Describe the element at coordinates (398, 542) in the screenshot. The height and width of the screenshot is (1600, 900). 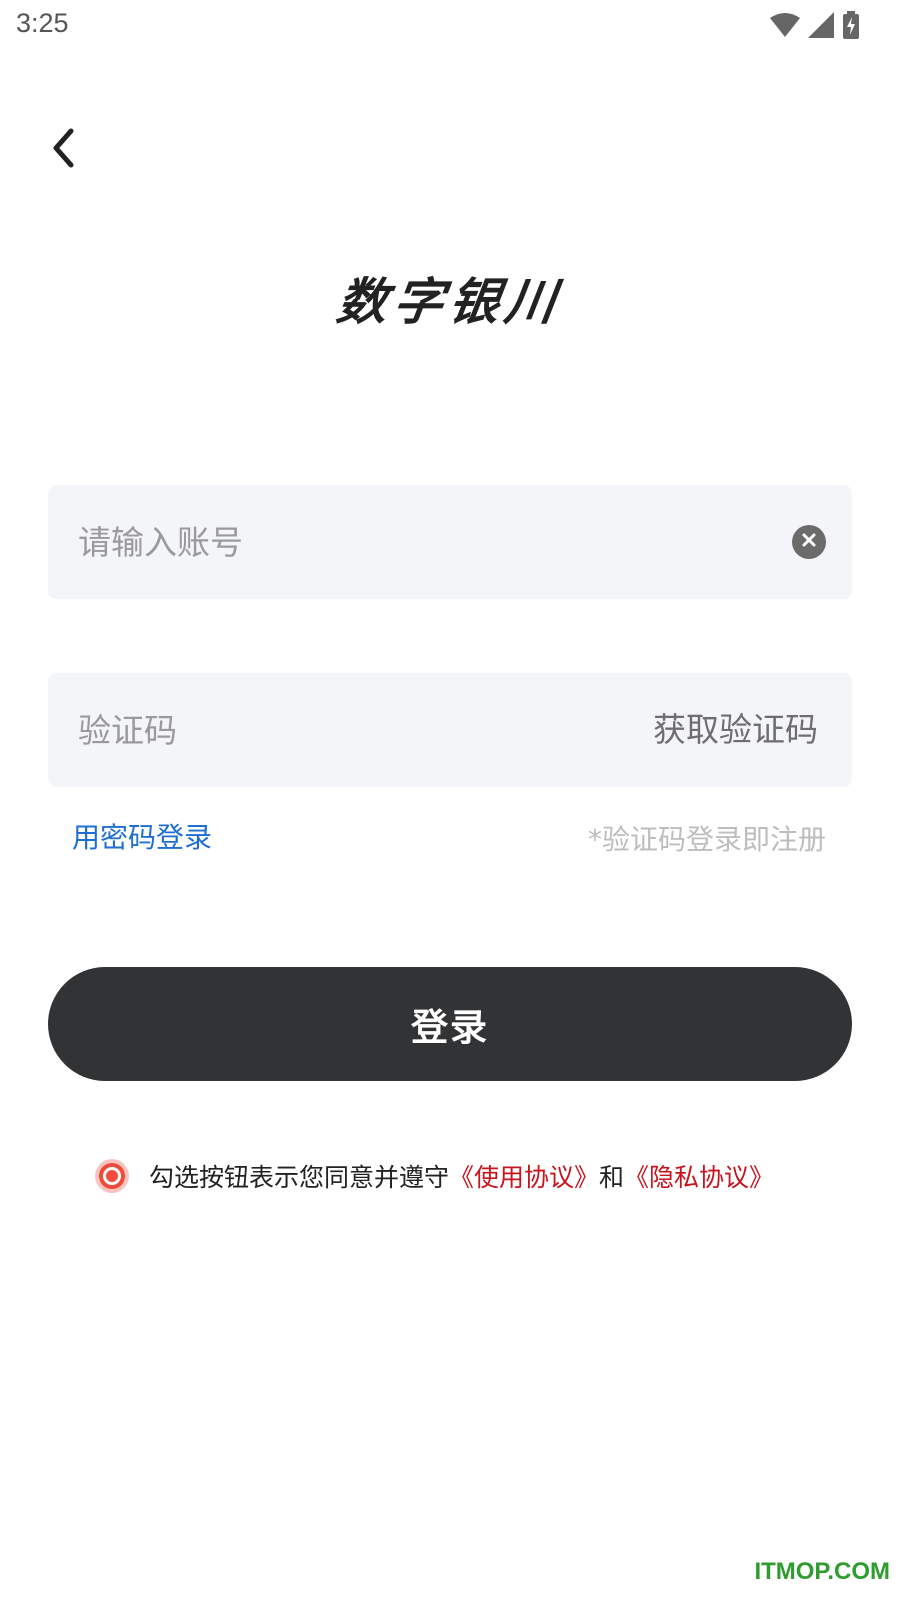
I see `account-input` at that location.